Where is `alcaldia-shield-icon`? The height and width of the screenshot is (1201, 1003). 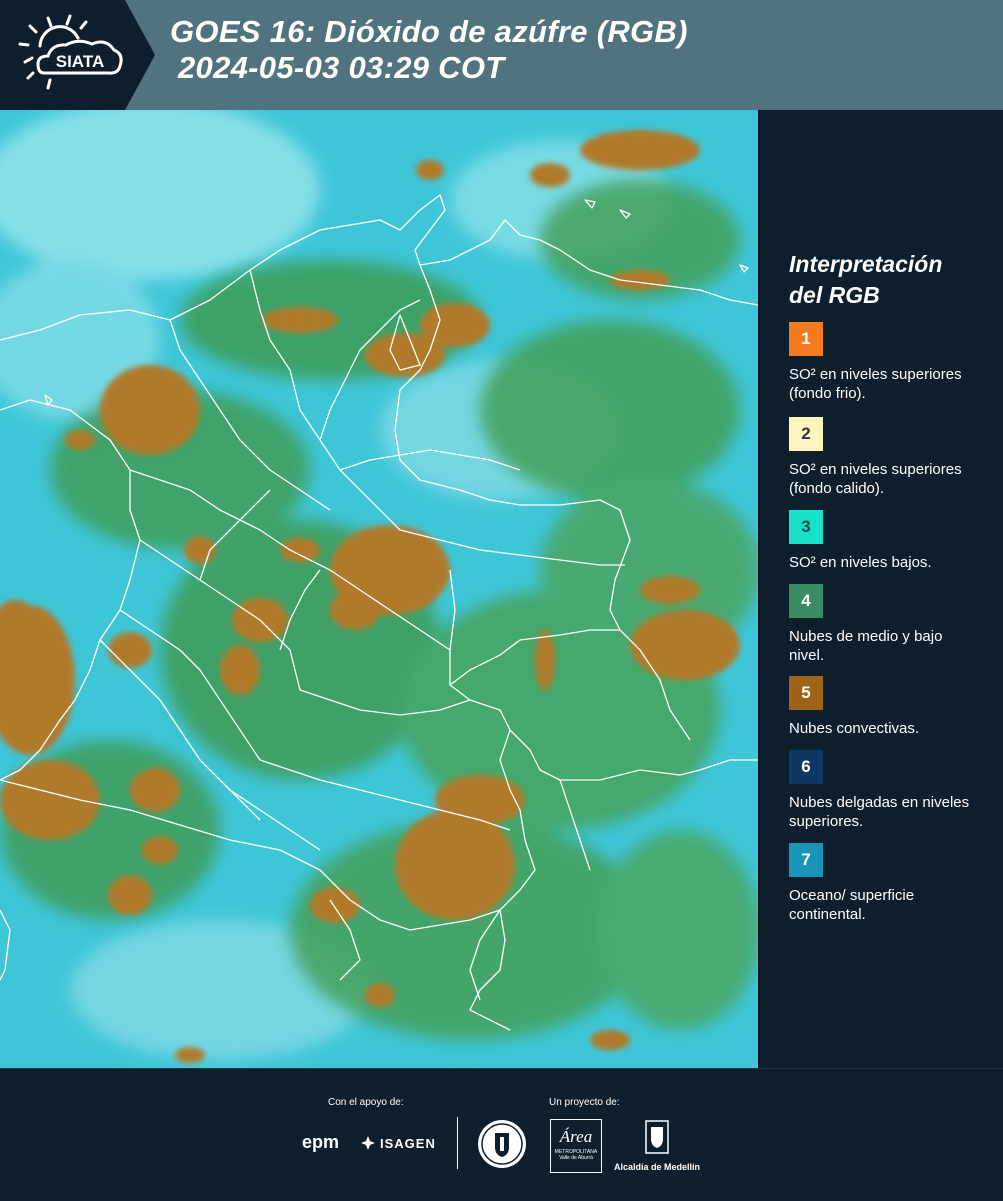
alcaldia-shield-icon is located at coordinates (657, 1137).